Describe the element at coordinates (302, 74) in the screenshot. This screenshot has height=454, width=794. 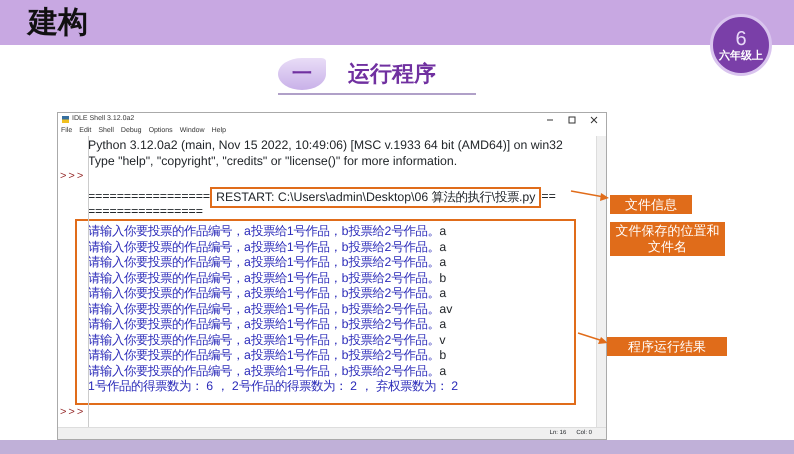
I see `section-number: 一` at that location.